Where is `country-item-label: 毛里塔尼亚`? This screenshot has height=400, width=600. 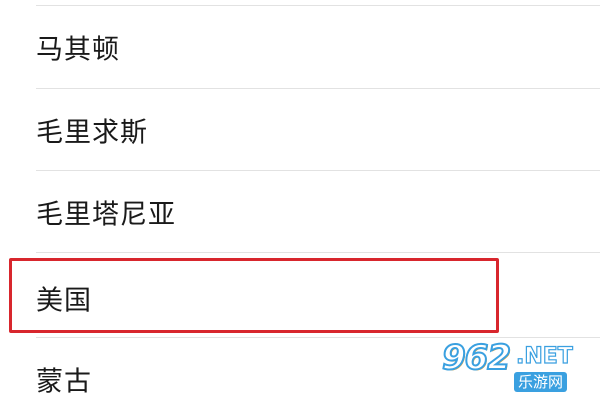
country-item-label: 毛里塔尼亚 is located at coordinates (106, 215).